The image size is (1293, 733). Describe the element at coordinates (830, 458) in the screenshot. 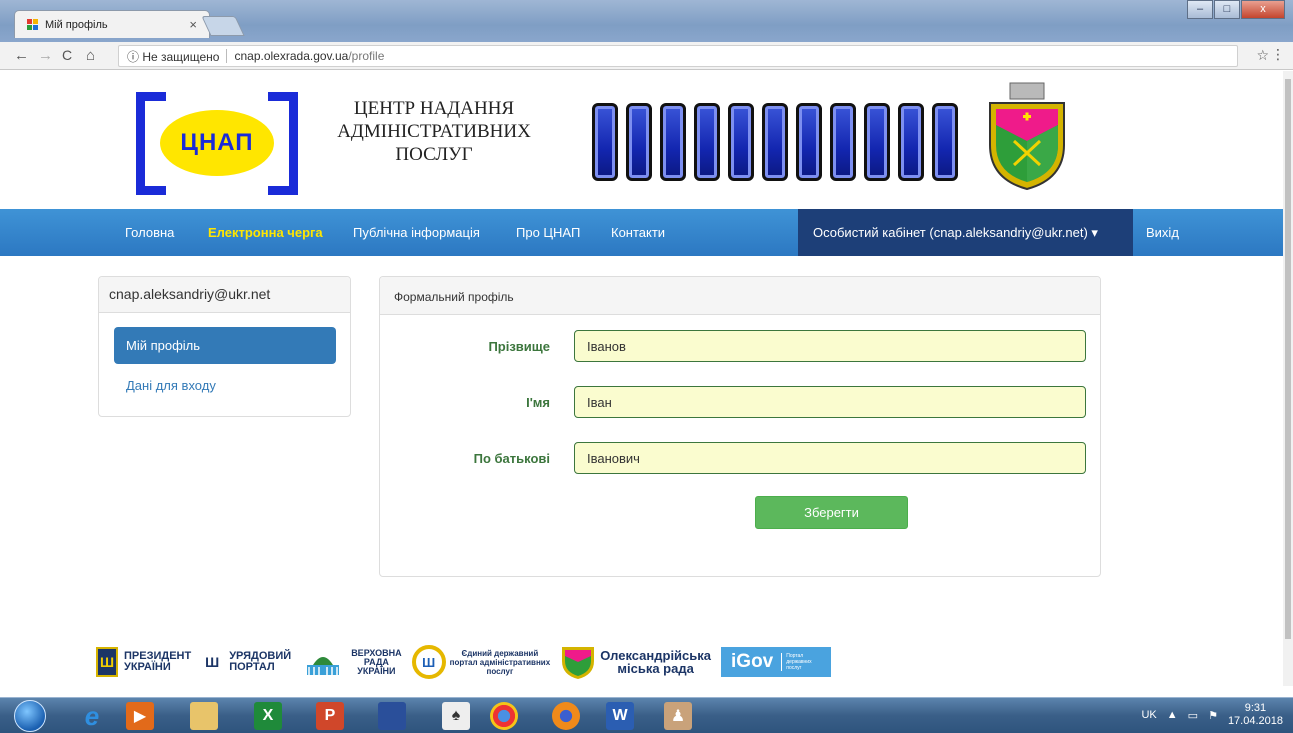

I see `patronymic-input: Іванович` at that location.